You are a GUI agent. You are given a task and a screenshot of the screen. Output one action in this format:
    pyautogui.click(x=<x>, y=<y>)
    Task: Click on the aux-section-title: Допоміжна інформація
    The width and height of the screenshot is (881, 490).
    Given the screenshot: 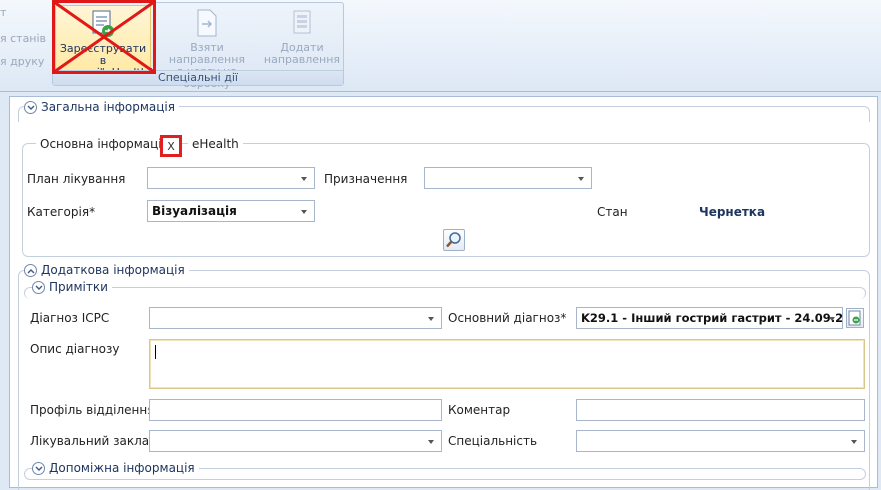 What is the action you would take?
    pyautogui.click(x=122, y=468)
    